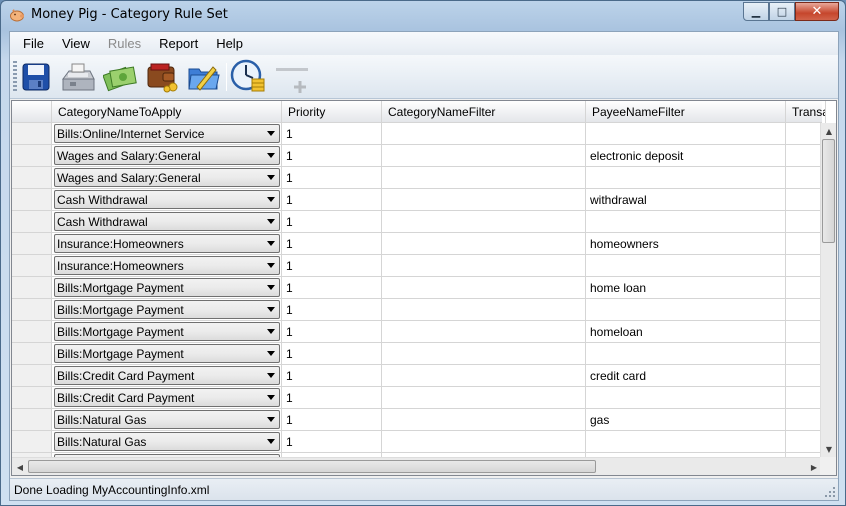 Image resolution: width=846 pixels, height=506 pixels. I want to click on register-button, so click(78, 77).